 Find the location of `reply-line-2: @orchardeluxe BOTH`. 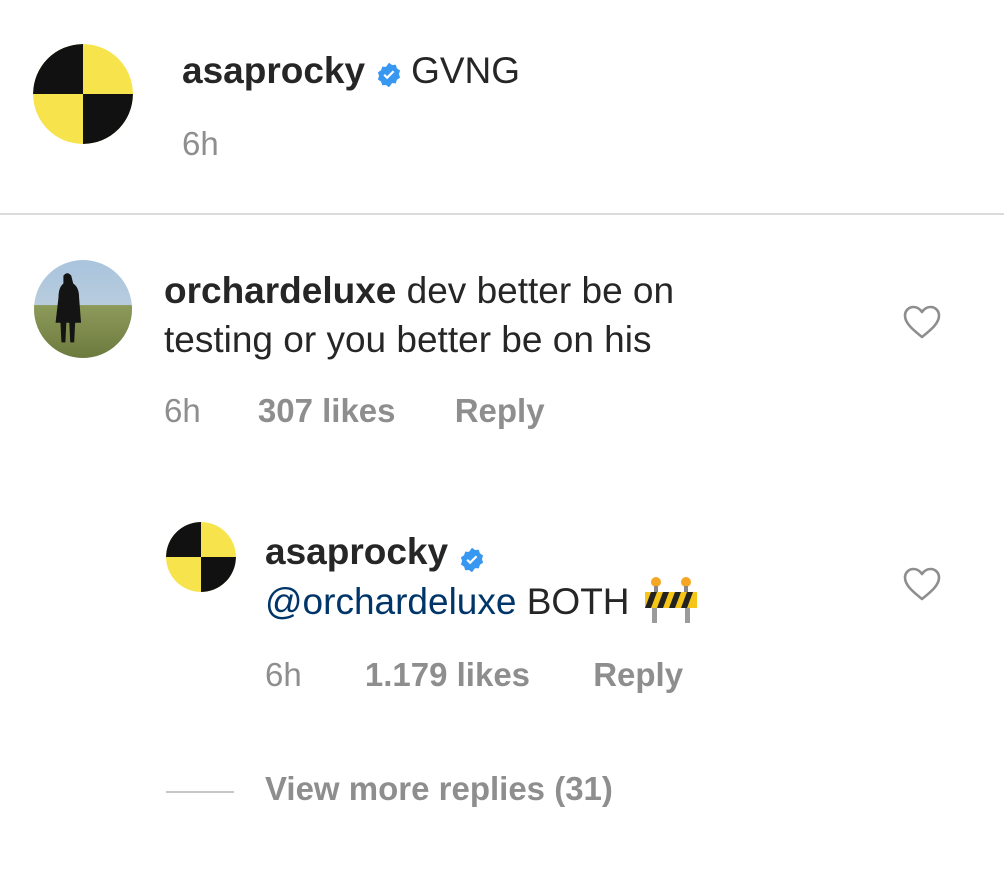

reply-line-2: @orchardeluxe BOTH is located at coordinates (482, 603).